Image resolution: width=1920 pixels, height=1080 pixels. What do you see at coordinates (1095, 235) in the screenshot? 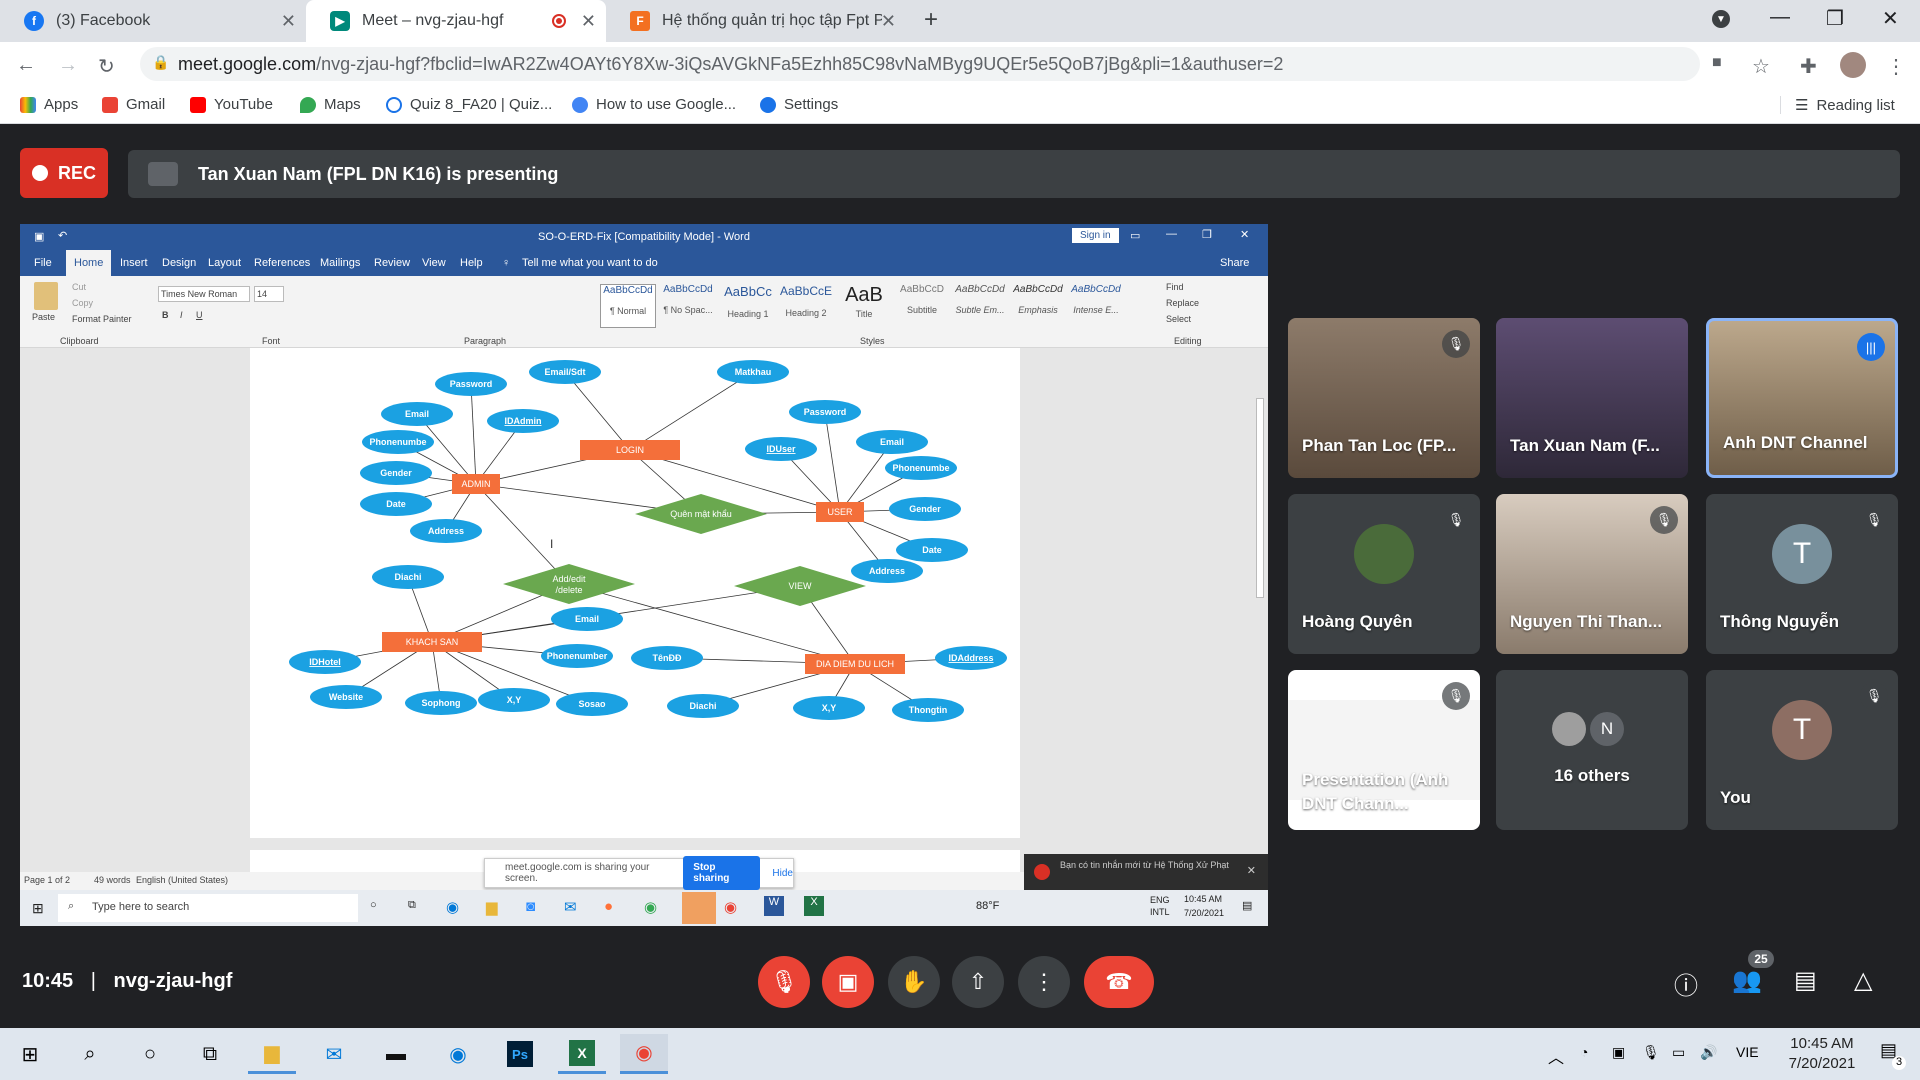
I see `sign-in-button: Sign in` at bounding box center [1095, 235].